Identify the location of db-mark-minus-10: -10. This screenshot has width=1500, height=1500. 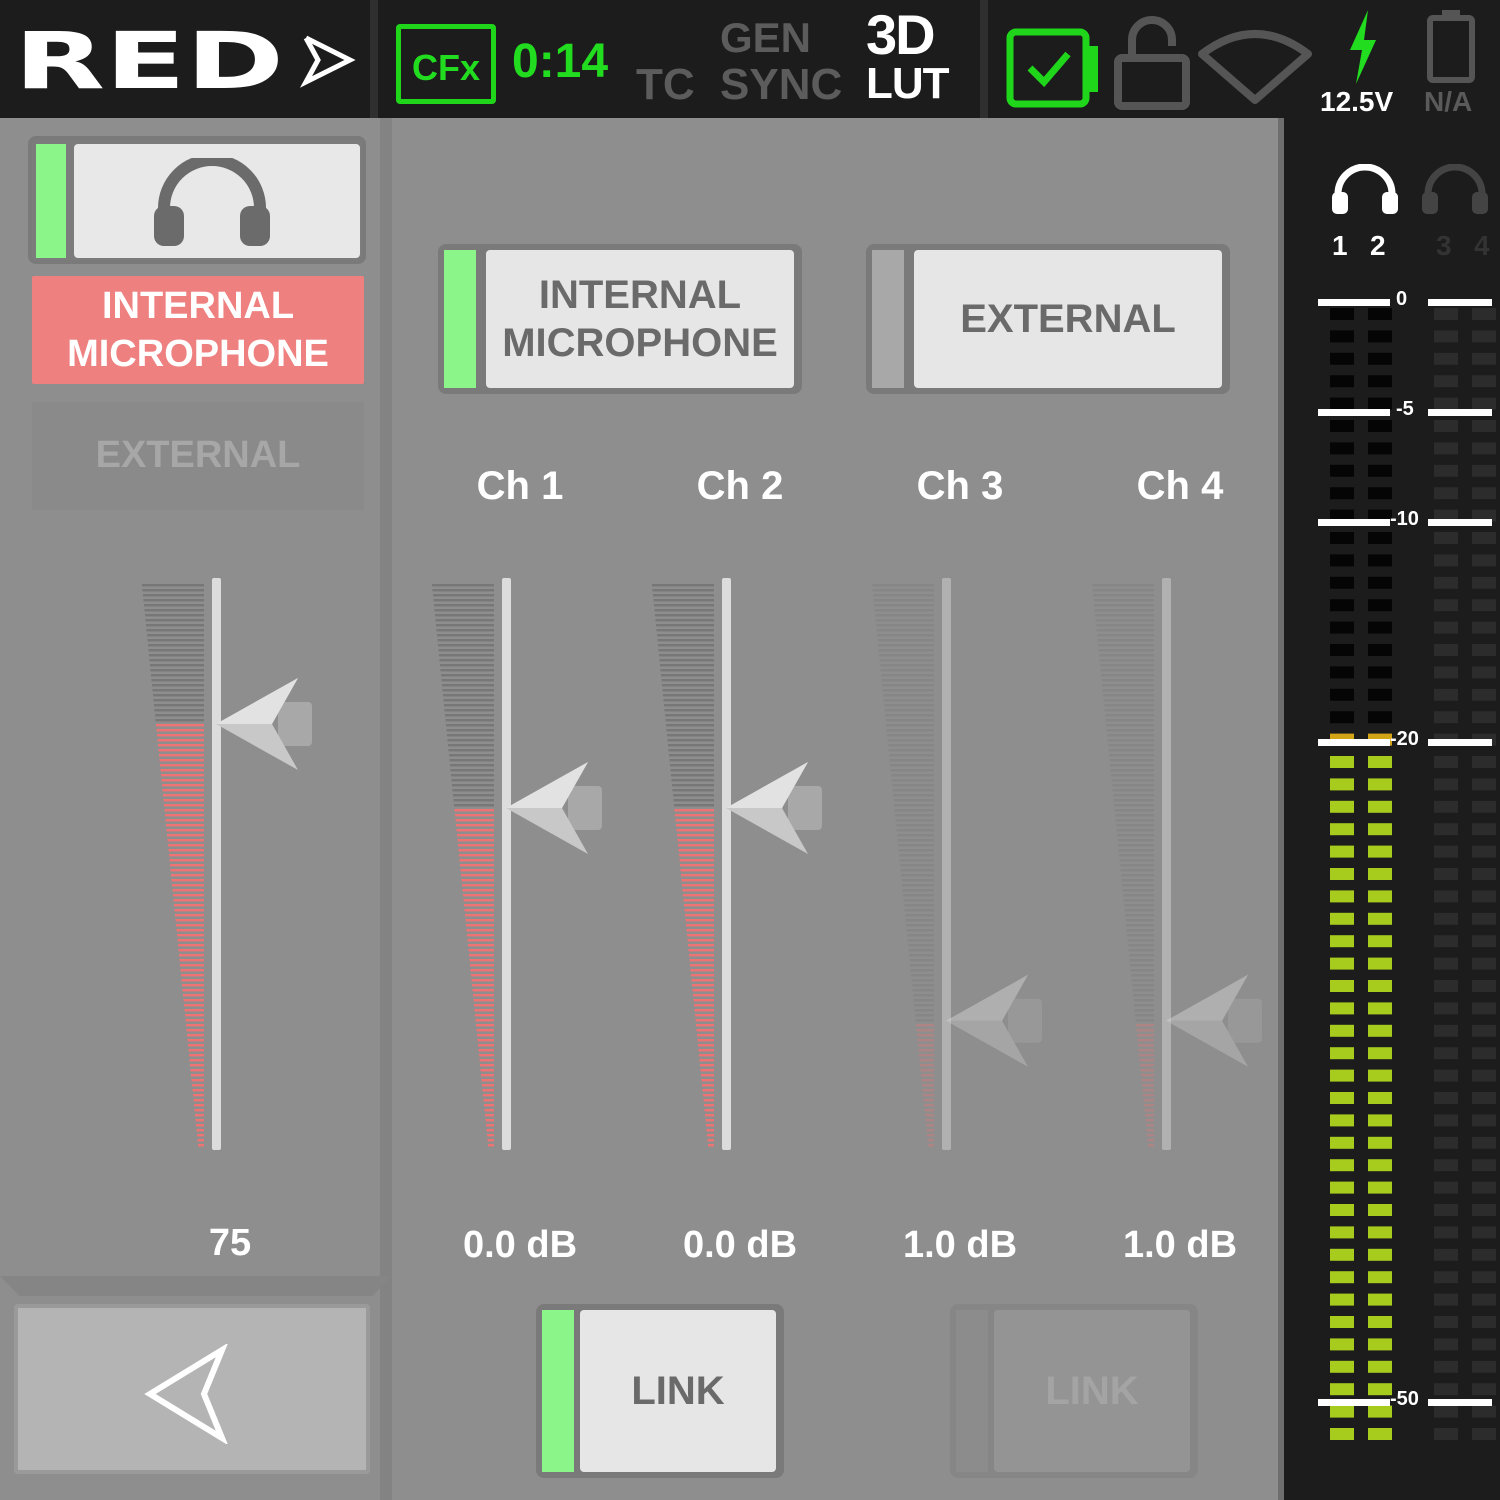
(1404, 519).